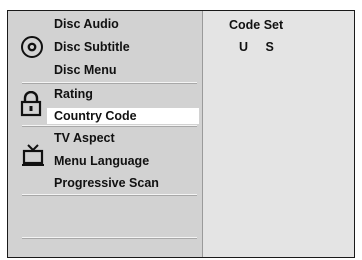 Image resolution: width=362 pixels, height=260 pixels. Describe the element at coordinates (31, 106) in the screenshot. I see `lock-icon` at that location.